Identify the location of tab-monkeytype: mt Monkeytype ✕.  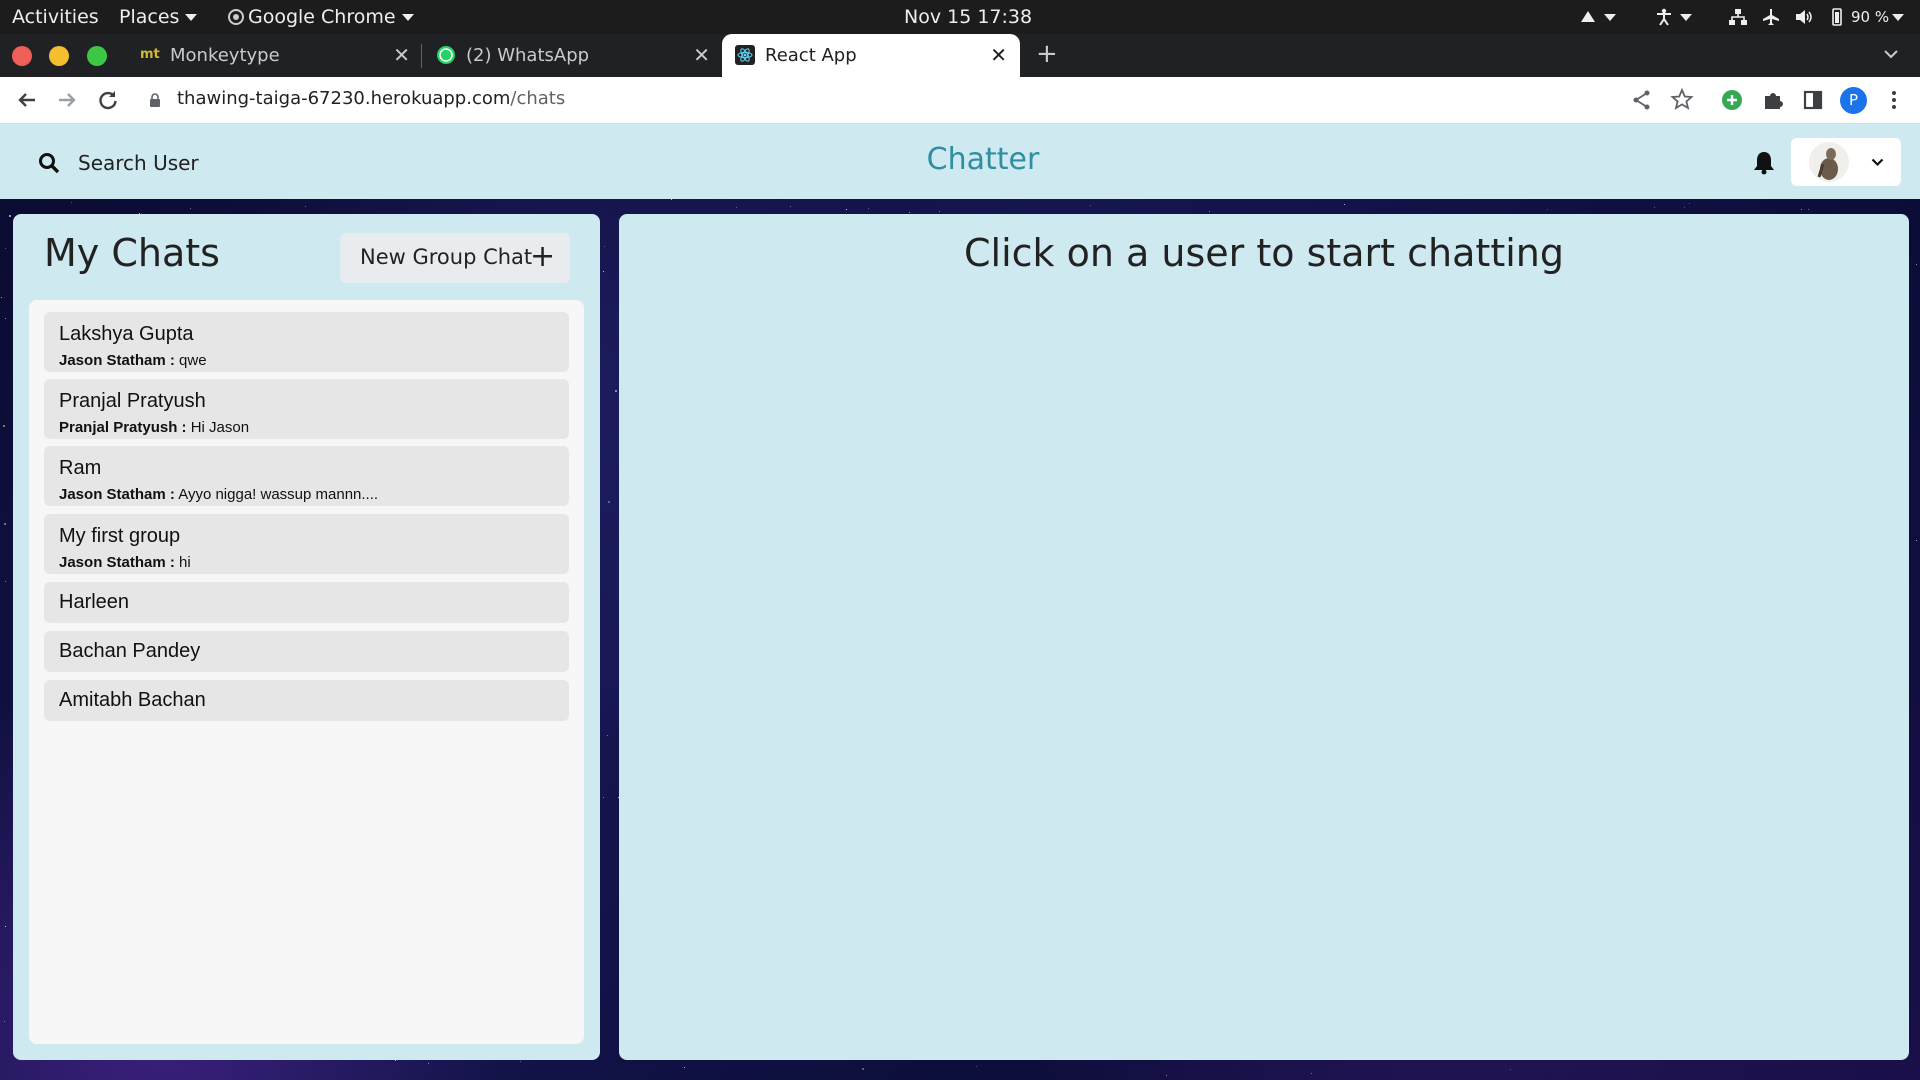
(275, 55).